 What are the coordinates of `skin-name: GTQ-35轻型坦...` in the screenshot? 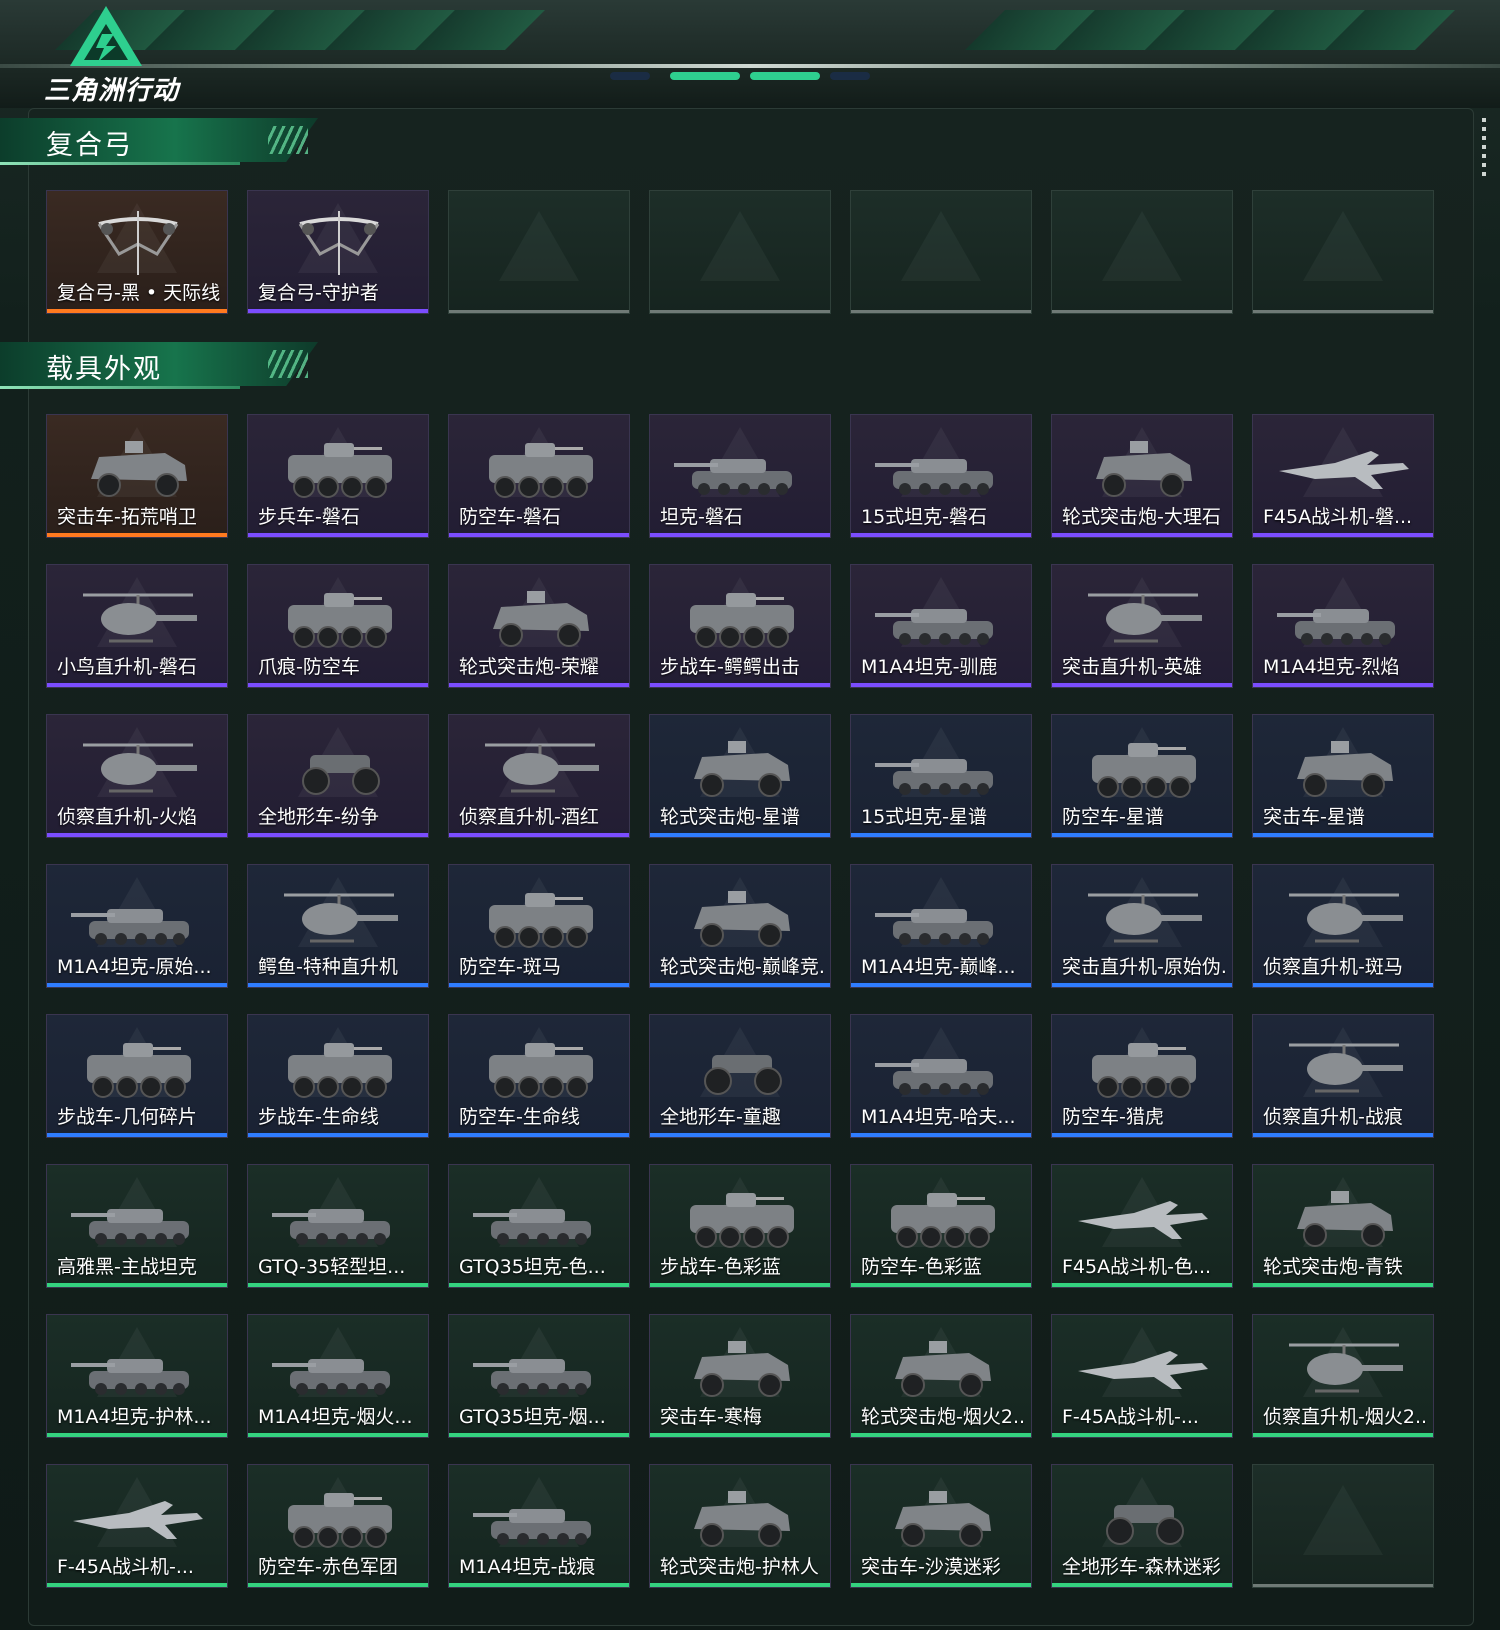 It's located at (332, 1267).